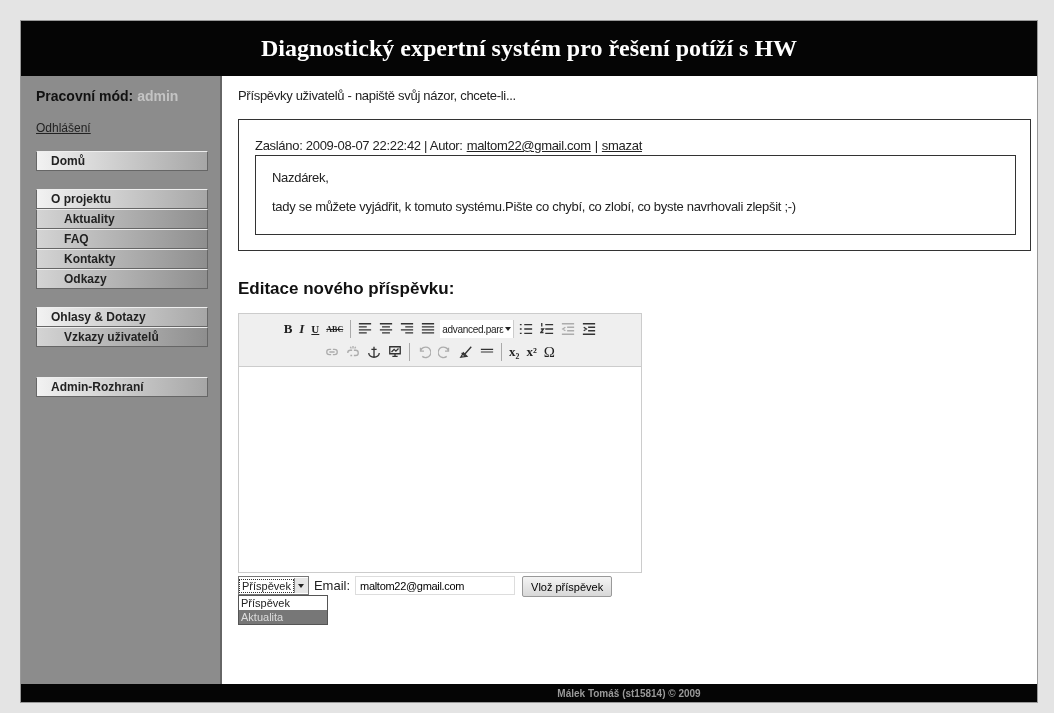 This screenshot has width=1054, height=713. Describe the element at coordinates (347, 289) in the screenshot. I see `editor-heading: Editace nového příspěvku:` at that location.